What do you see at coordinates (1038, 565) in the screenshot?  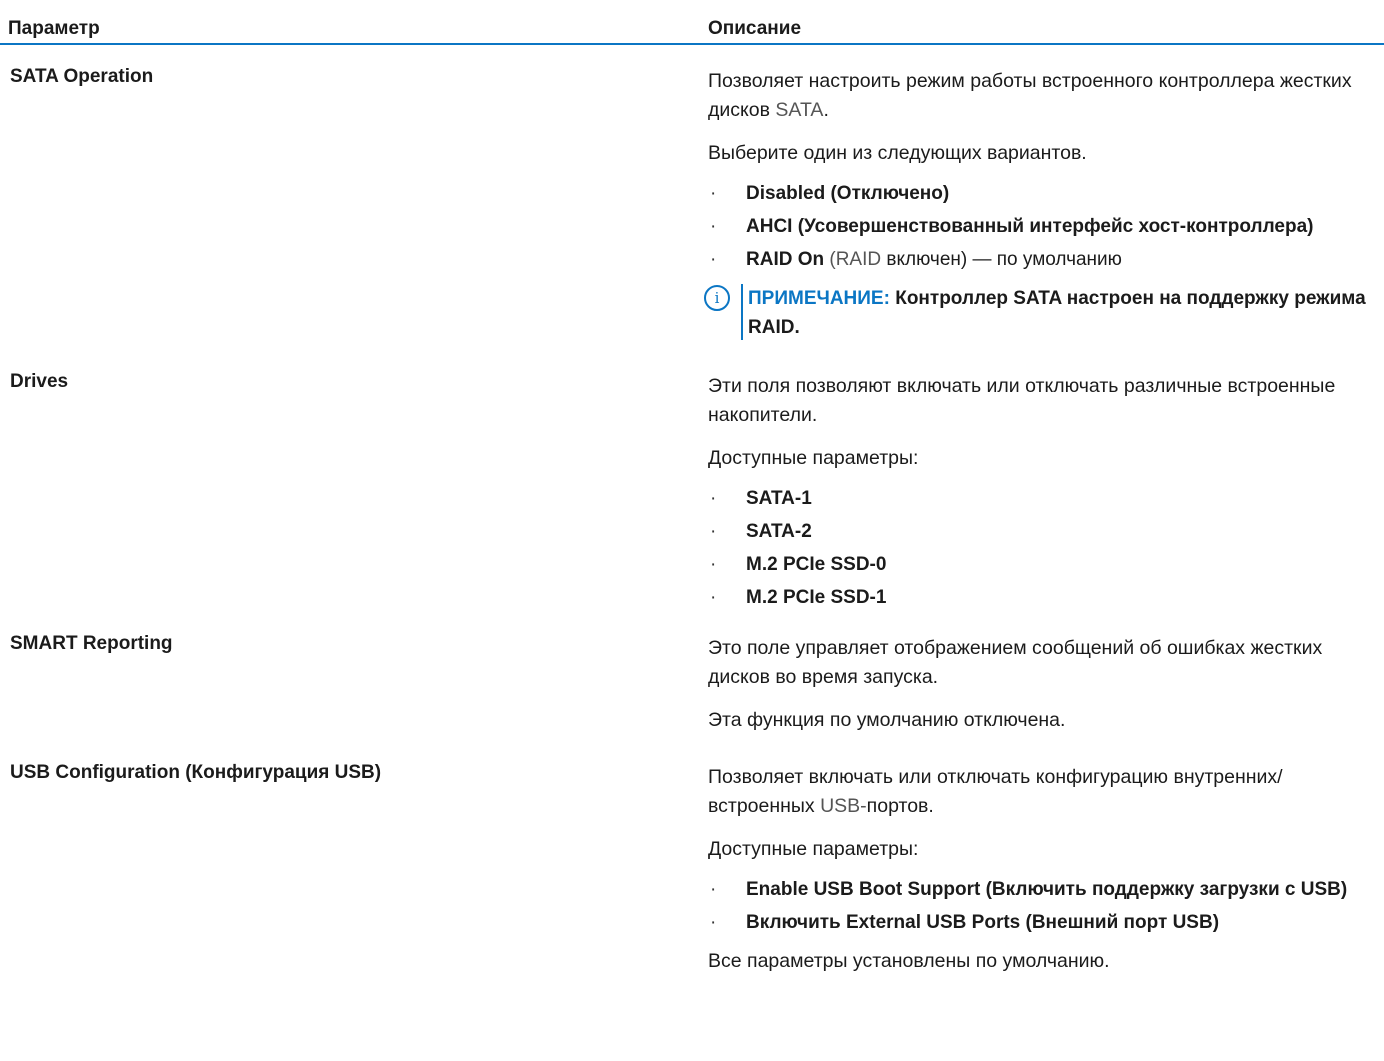 I see `list-item: · M.2 PCIe SSD-0` at bounding box center [1038, 565].